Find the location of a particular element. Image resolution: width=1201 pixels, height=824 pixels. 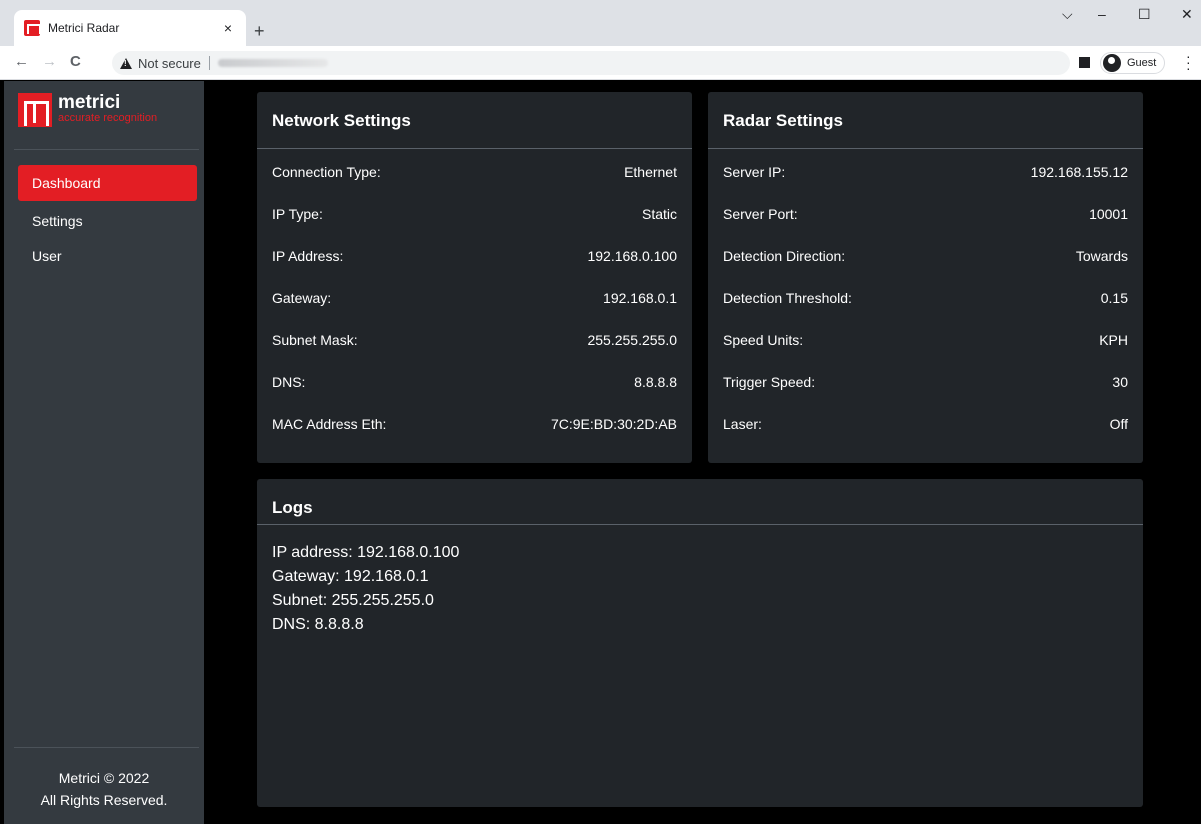

log-line: IP address: 192.168.0.100 is located at coordinates (366, 552).